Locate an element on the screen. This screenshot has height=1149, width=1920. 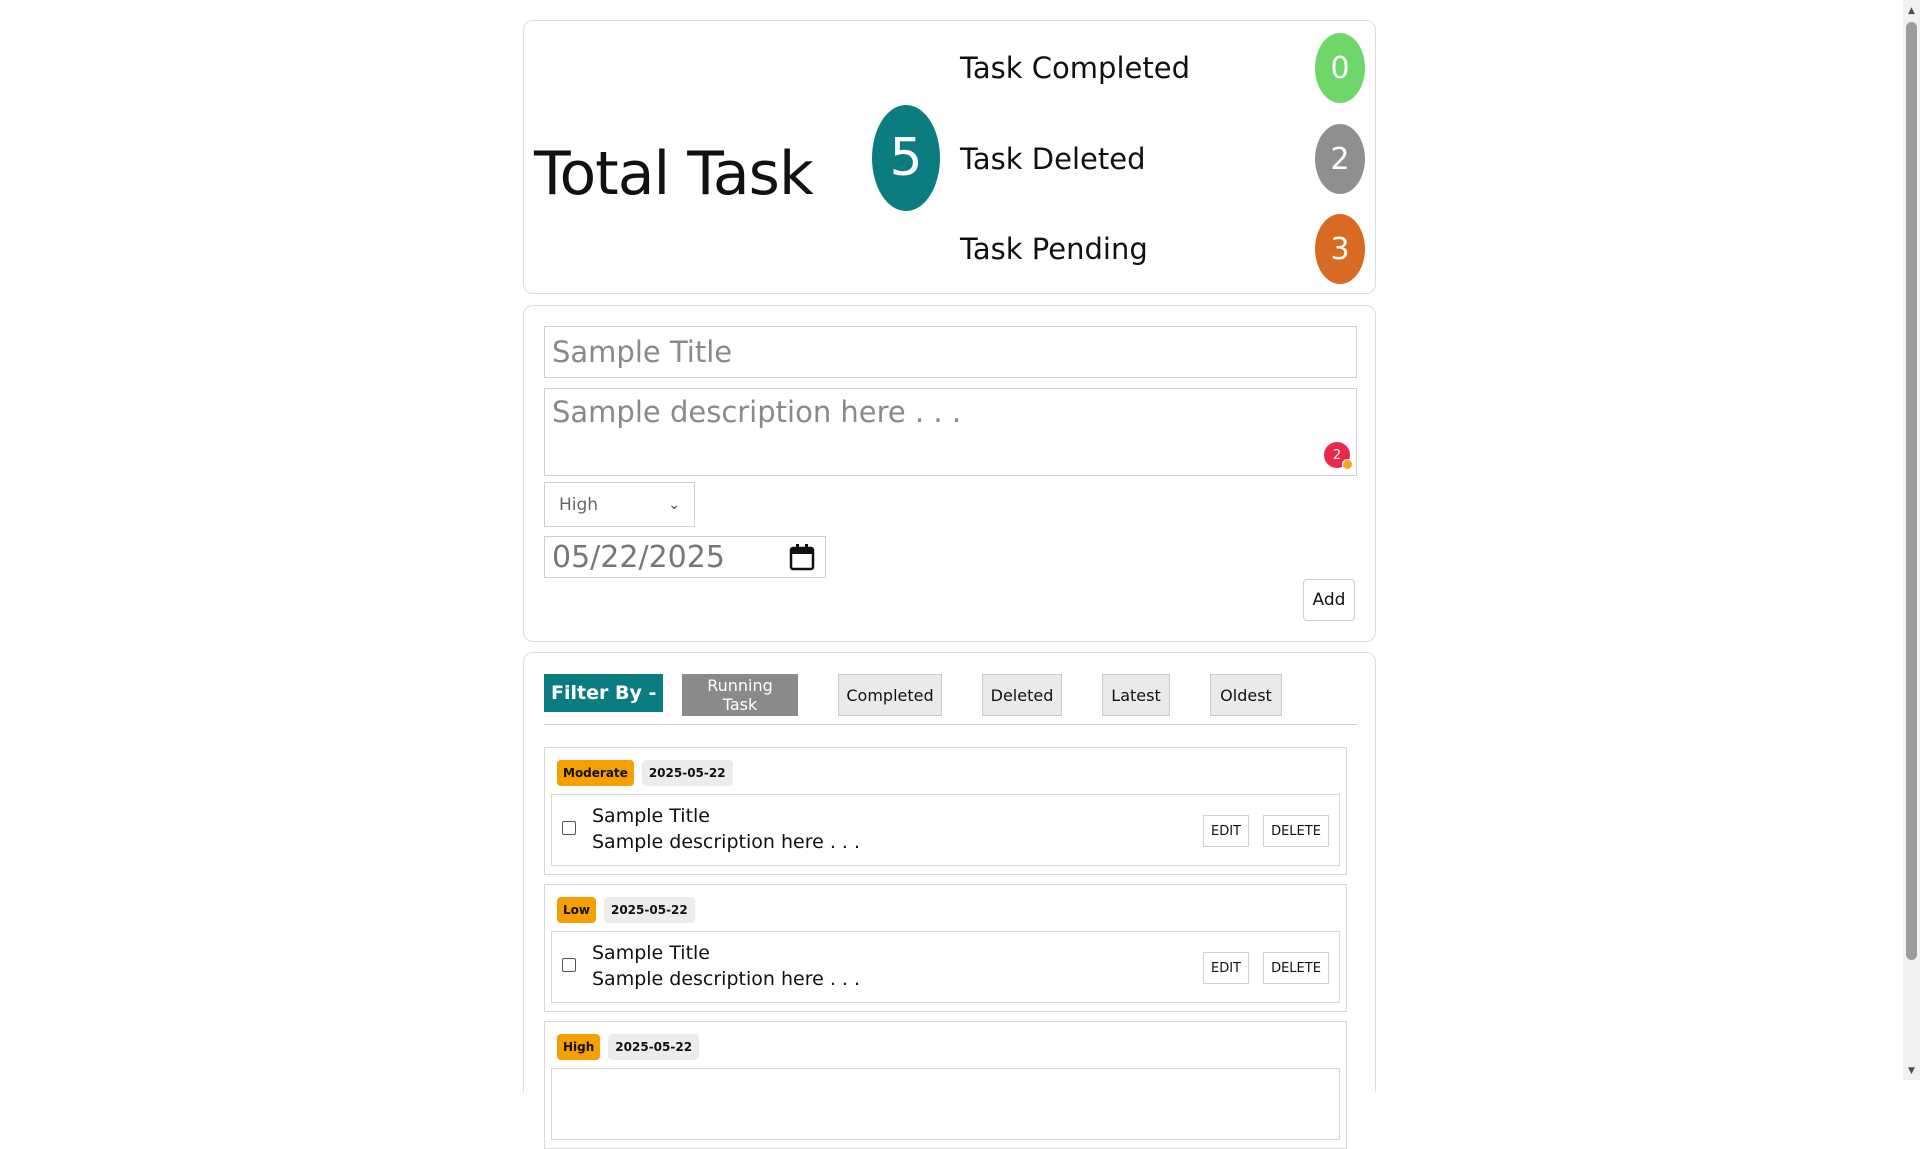
filter-running-task: Running Task is located at coordinates (740, 695).